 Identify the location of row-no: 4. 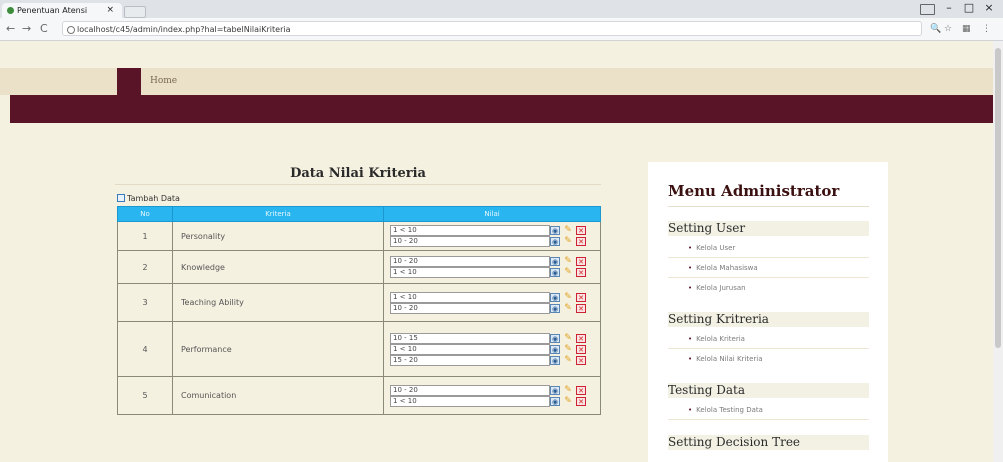
(145, 349).